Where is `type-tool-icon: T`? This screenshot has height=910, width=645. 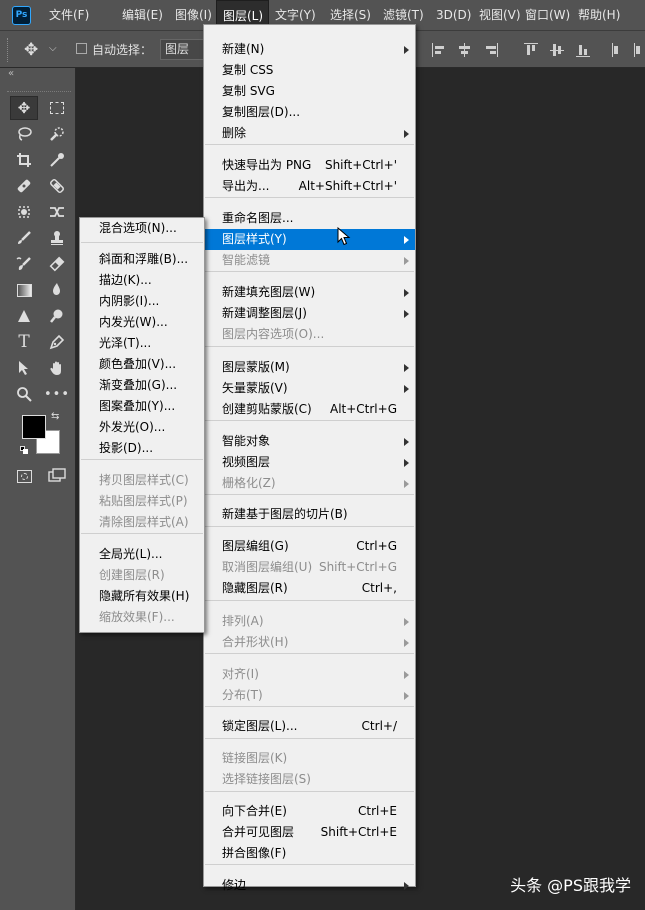
type-tool-icon: T is located at coordinates (24, 342).